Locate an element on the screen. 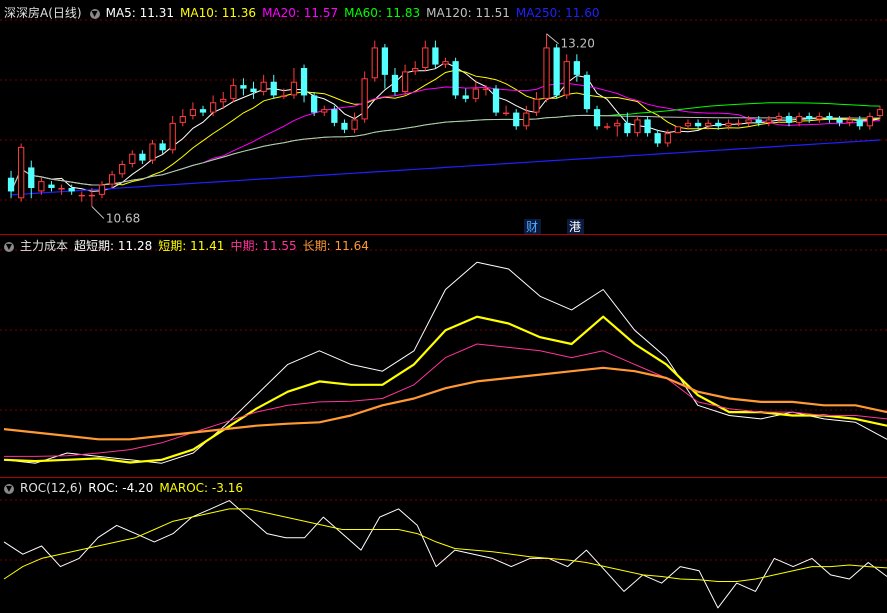 The width and height of the screenshot is (887, 613). roc-indicator-1: MAROC: -3.16 is located at coordinates (201, 488).